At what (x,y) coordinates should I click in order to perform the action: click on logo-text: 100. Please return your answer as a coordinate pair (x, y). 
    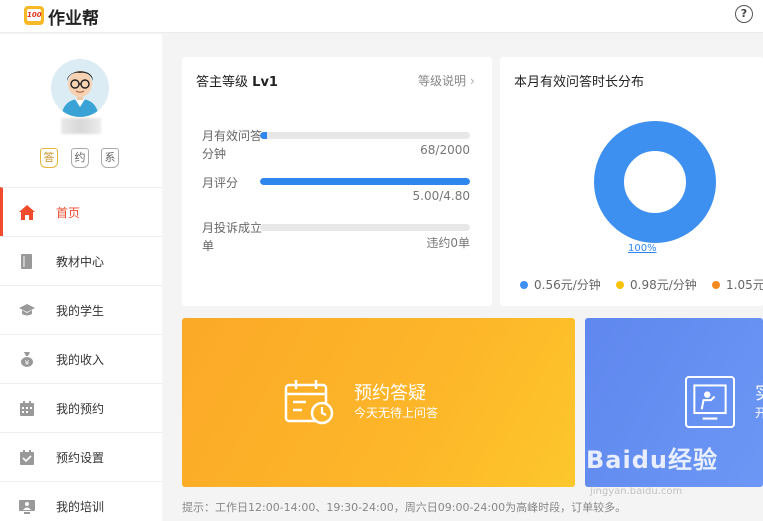
    Looking at the image, I should click on (34, 15).